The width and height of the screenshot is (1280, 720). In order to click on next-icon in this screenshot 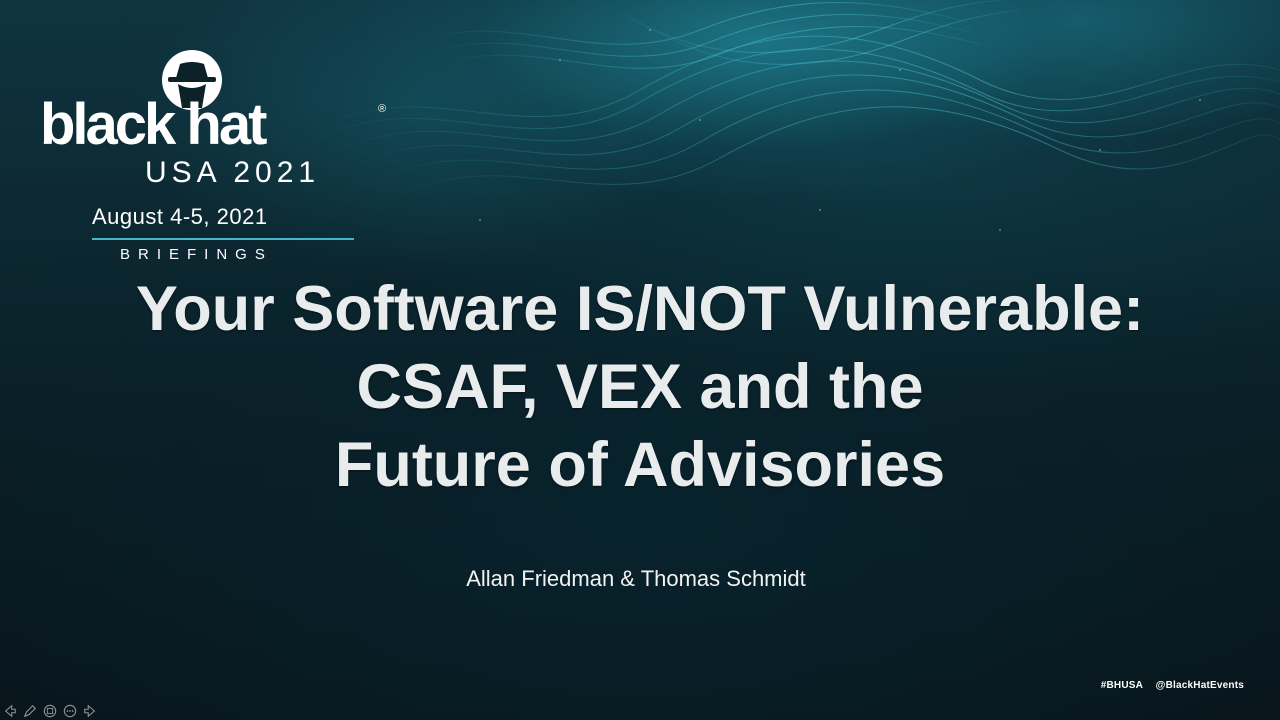, I will do `click(90, 711)`.